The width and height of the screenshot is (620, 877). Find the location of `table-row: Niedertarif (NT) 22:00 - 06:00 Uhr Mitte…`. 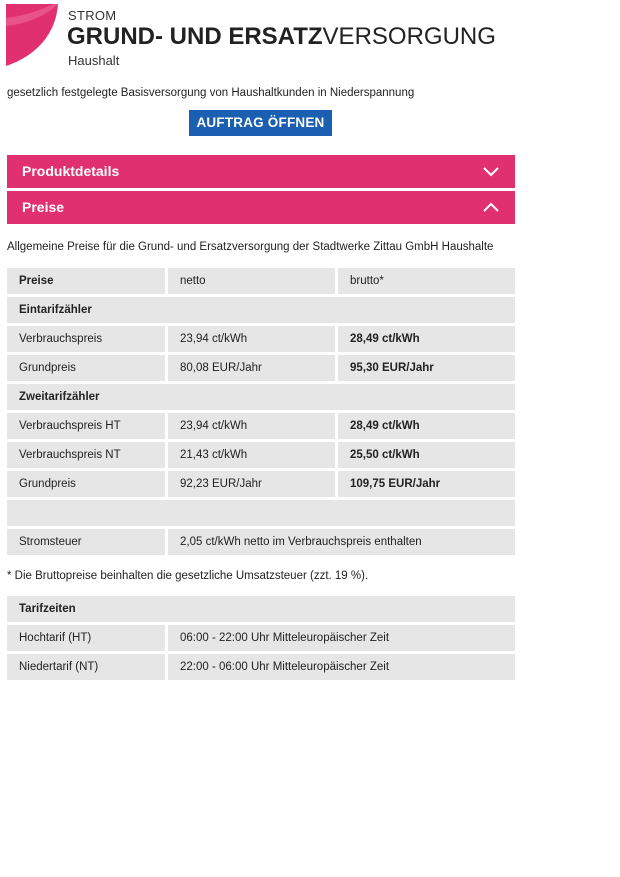

table-row: Niedertarif (NT) 22:00 - 06:00 Uhr Mitte… is located at coordinates (261, 667).